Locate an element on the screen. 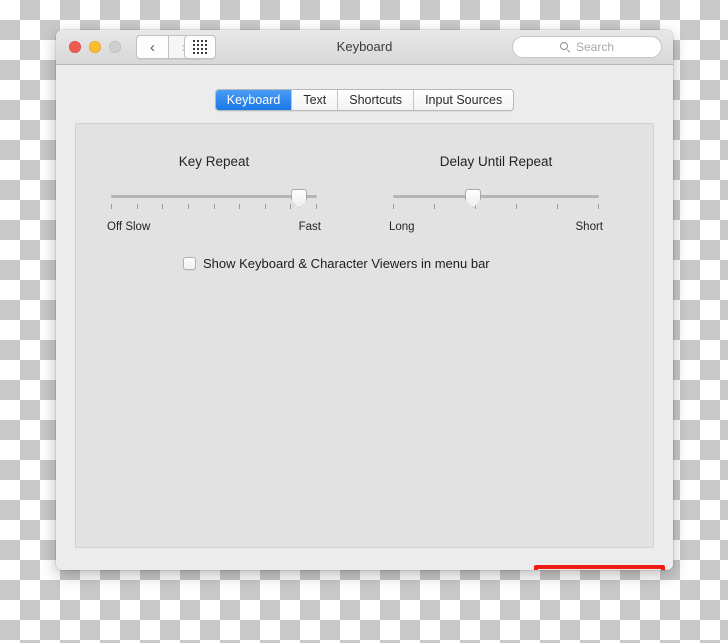  delay-until-repeat-group: Delay Until Repeat Long Short is located at coordinates (496, 195).